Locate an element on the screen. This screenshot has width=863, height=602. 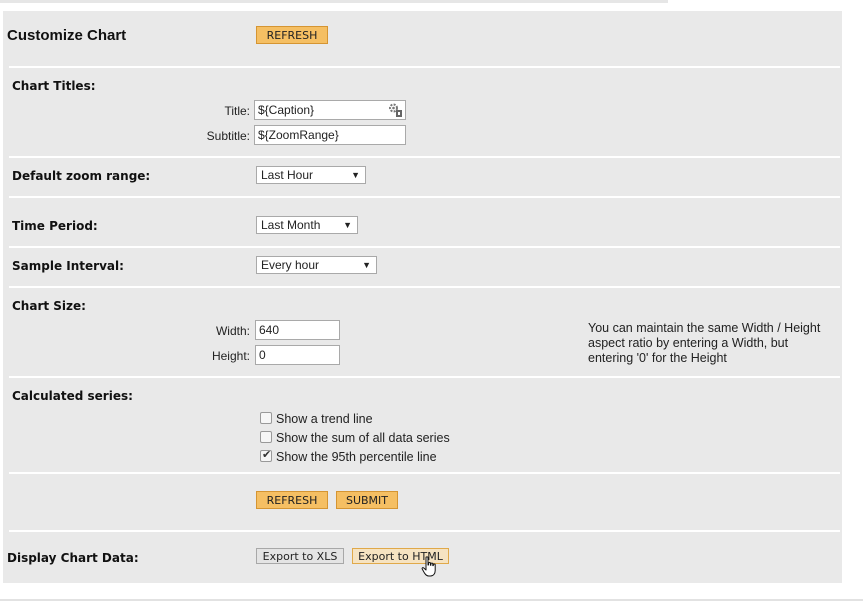
sample-interval-select: Every hour ▼ is located at coordinates (316, 265).